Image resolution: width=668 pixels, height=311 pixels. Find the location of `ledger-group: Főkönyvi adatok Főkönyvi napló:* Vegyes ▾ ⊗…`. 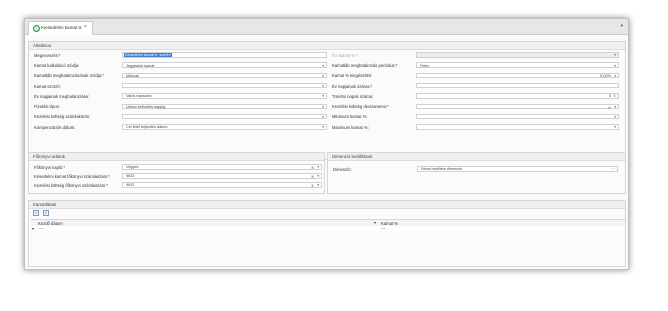

ledger-group: Főkönyvi adatok Főkönyvi napló:* Vegyes ▾ ⊗… is located at coordinates (176, 173).